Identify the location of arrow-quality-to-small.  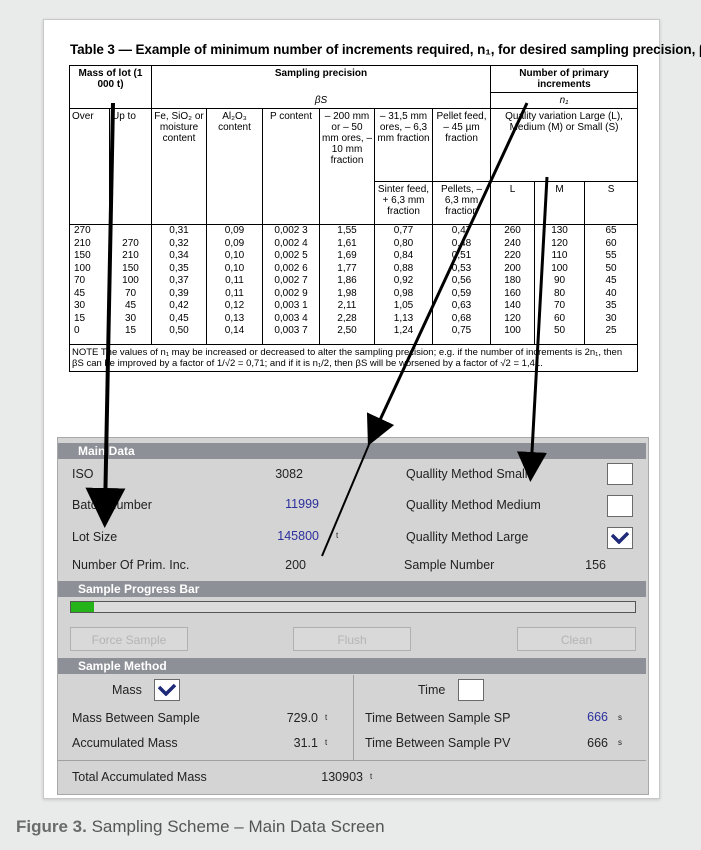
(533, 329).